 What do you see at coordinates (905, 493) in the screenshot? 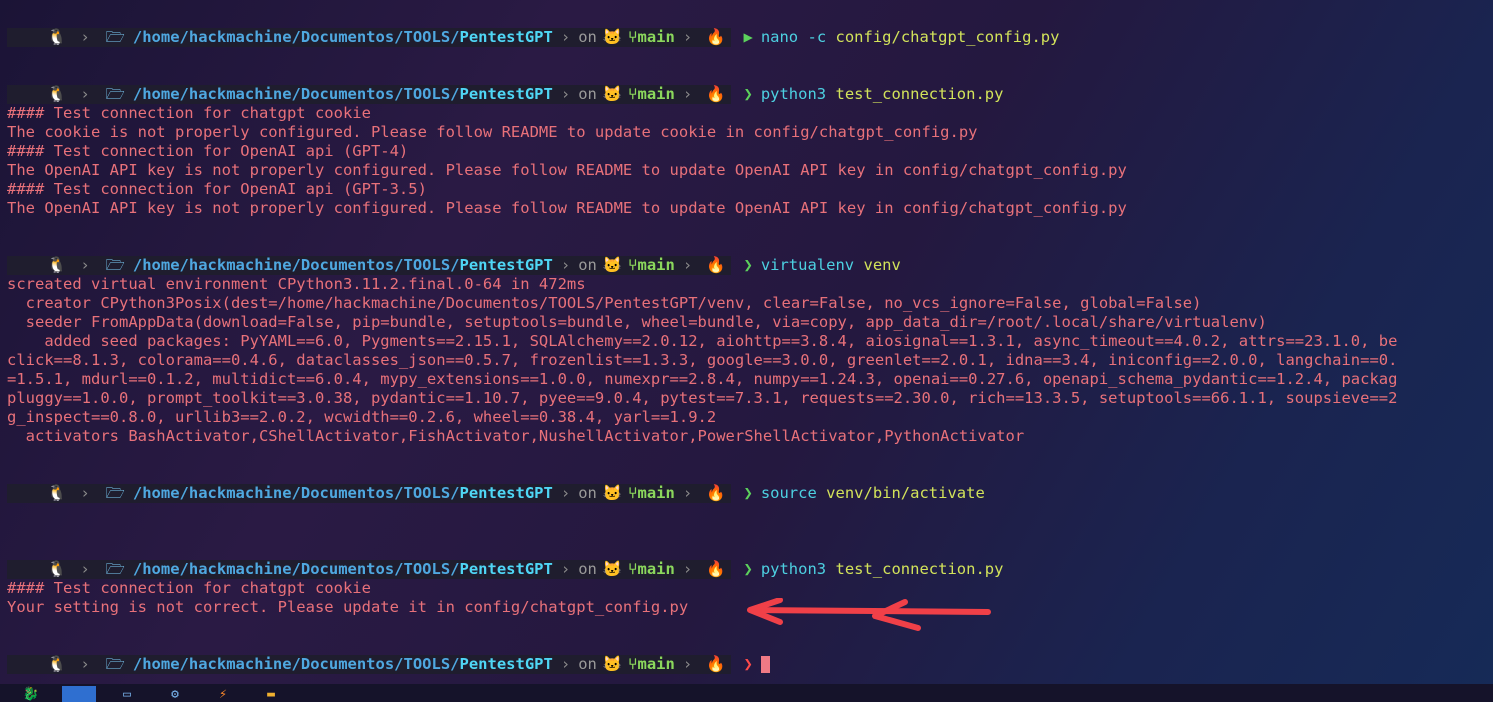
I see `command-argument: venv/bin/activate` at bounding box center [905, 493].